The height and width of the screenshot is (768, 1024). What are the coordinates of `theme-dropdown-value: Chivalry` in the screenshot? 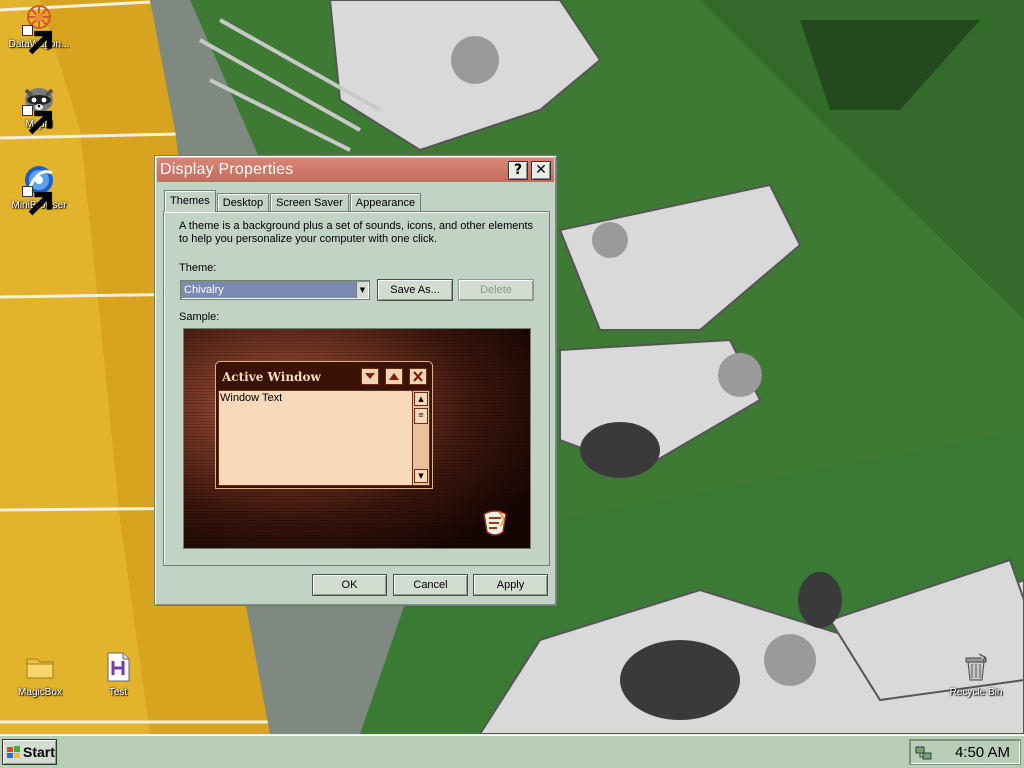 It's located at (269, 290).